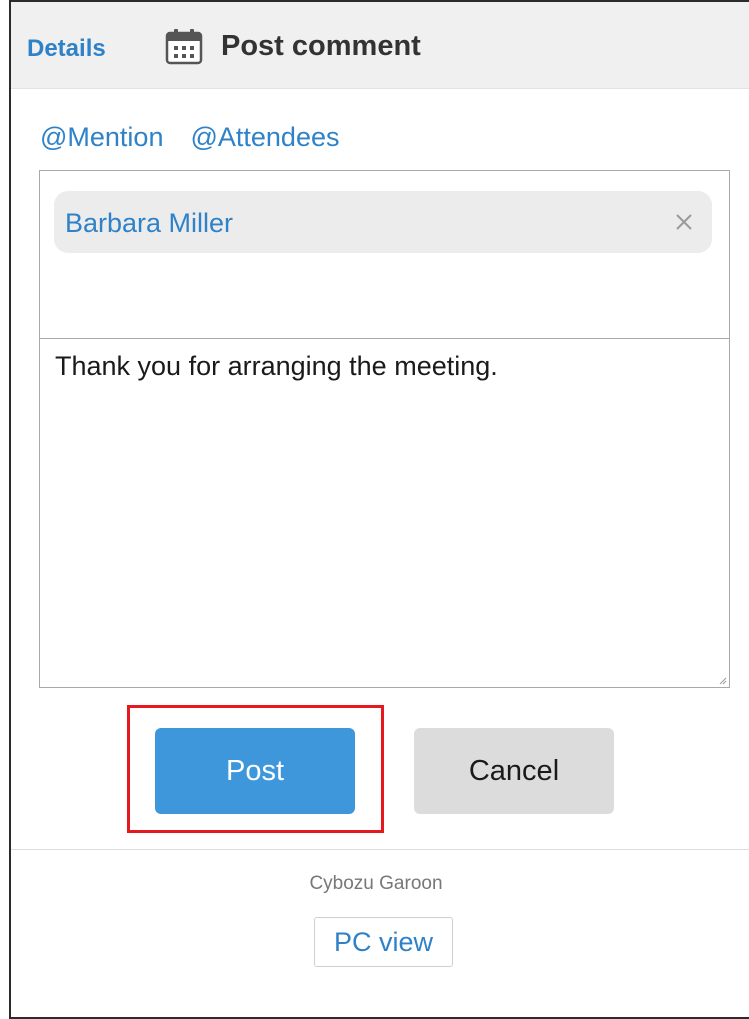  What do you see at coordinates (383, 942) in the screenshot?
I see `pc-view-button: PC view` at bounding box center [383, 942].